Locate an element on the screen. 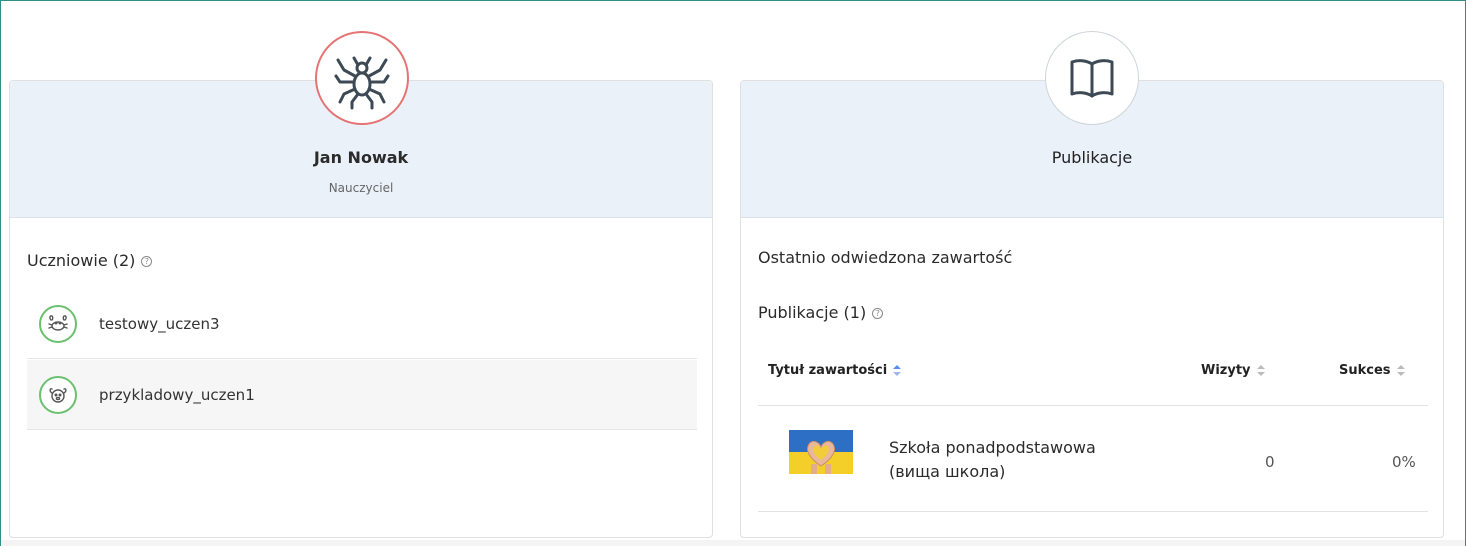 This screenshot has width=1466, height=546. column-header-success: Sukces is located at coordinates (1372, 370).